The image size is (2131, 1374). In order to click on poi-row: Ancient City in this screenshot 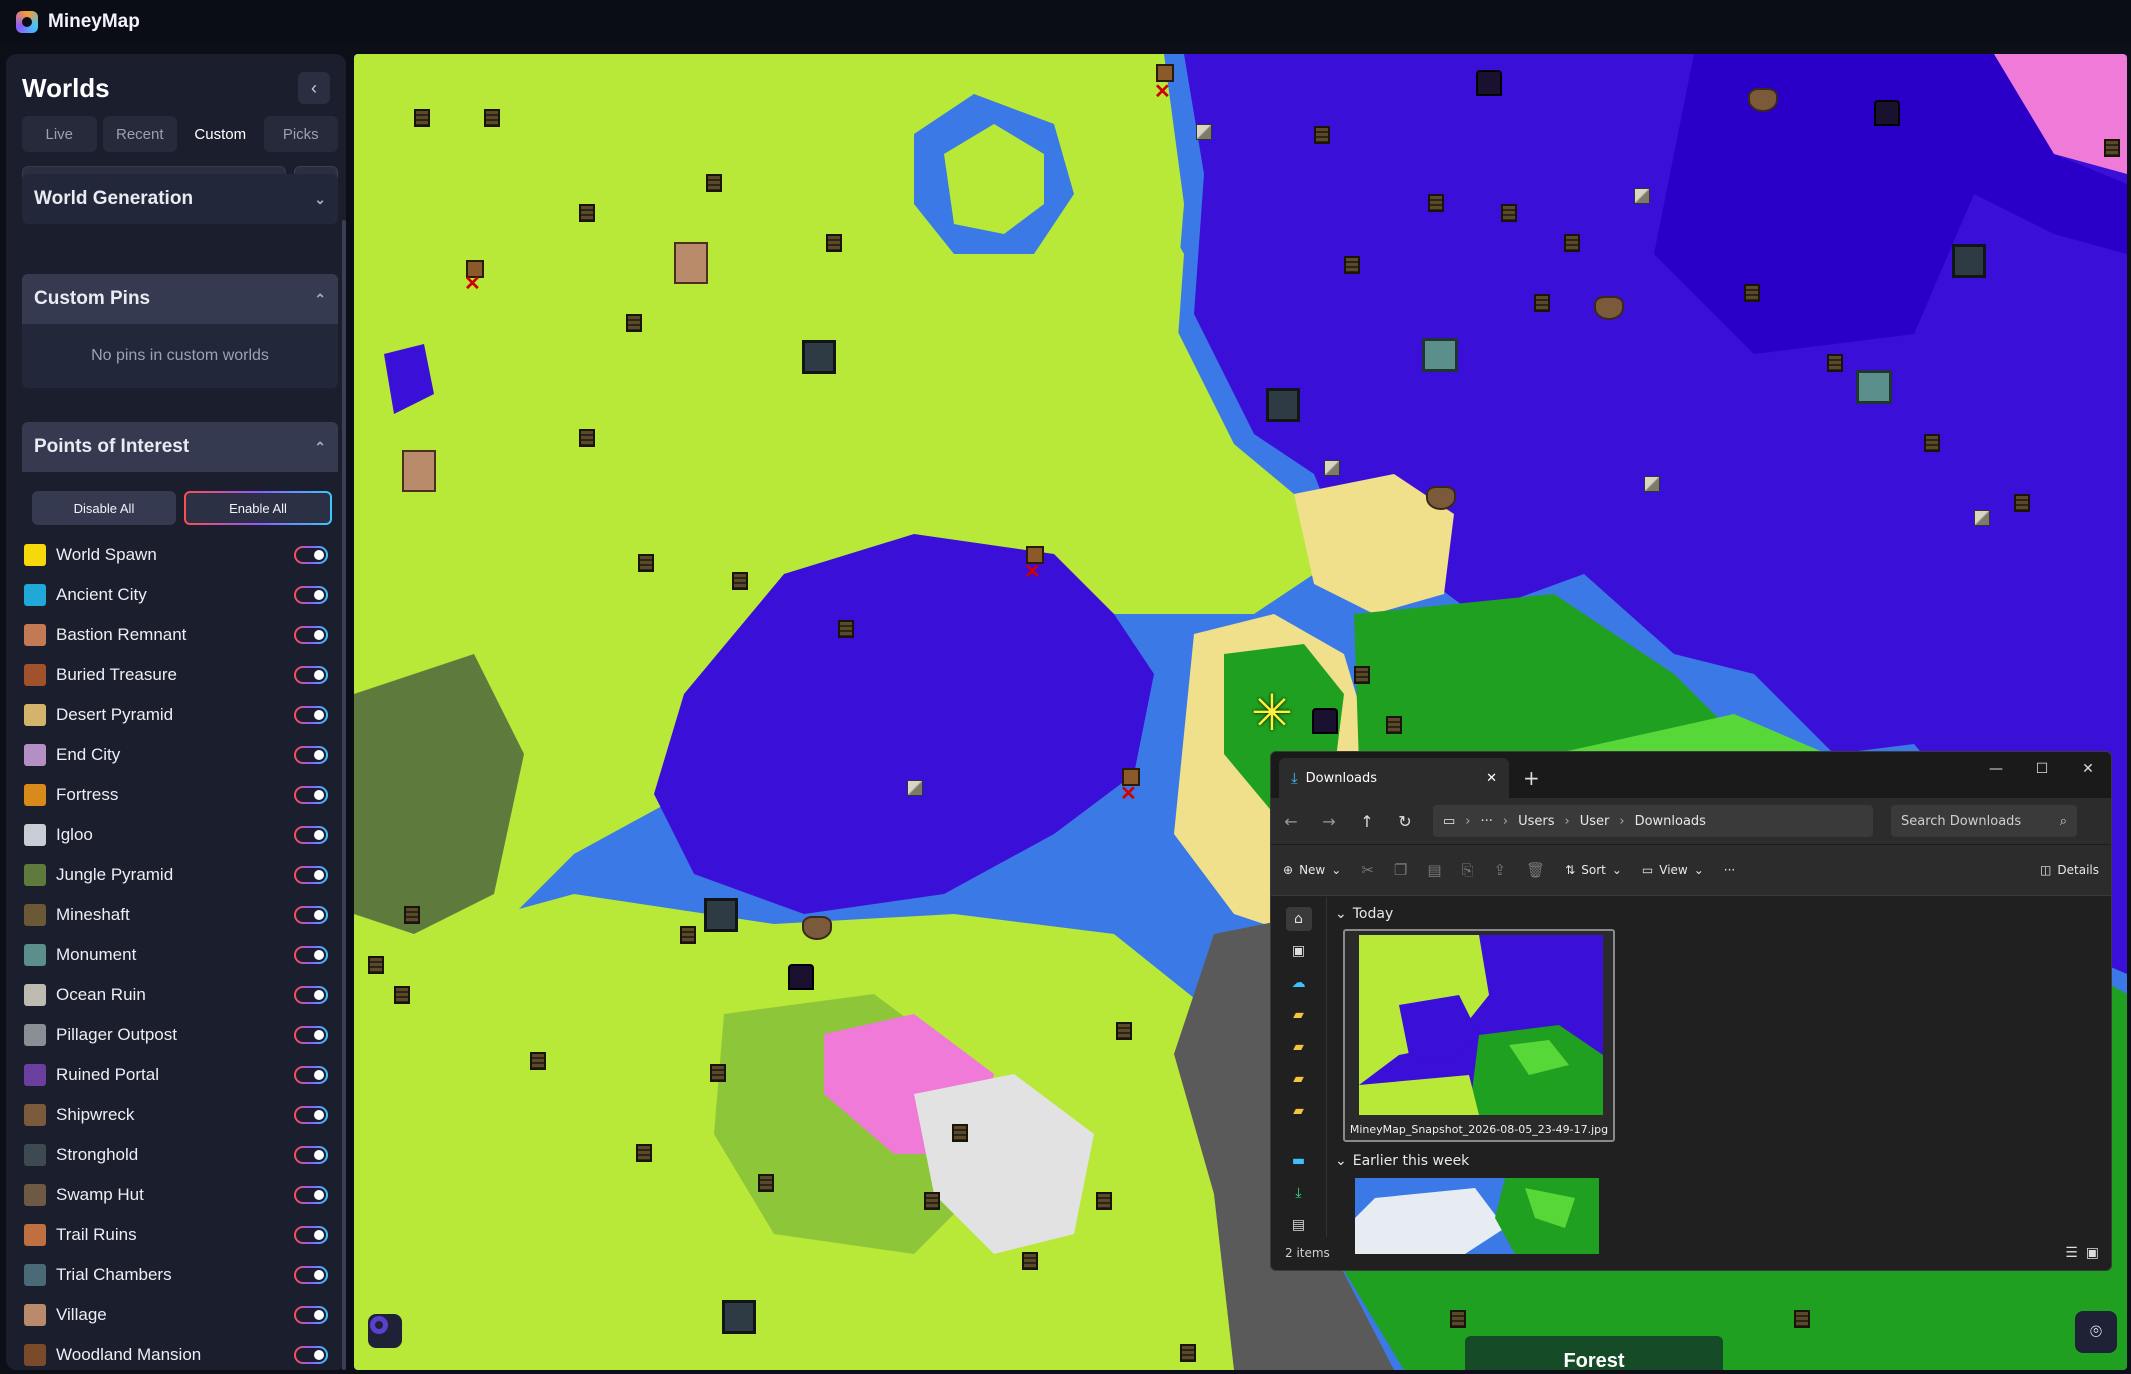, I will do `click(180, 595)`.